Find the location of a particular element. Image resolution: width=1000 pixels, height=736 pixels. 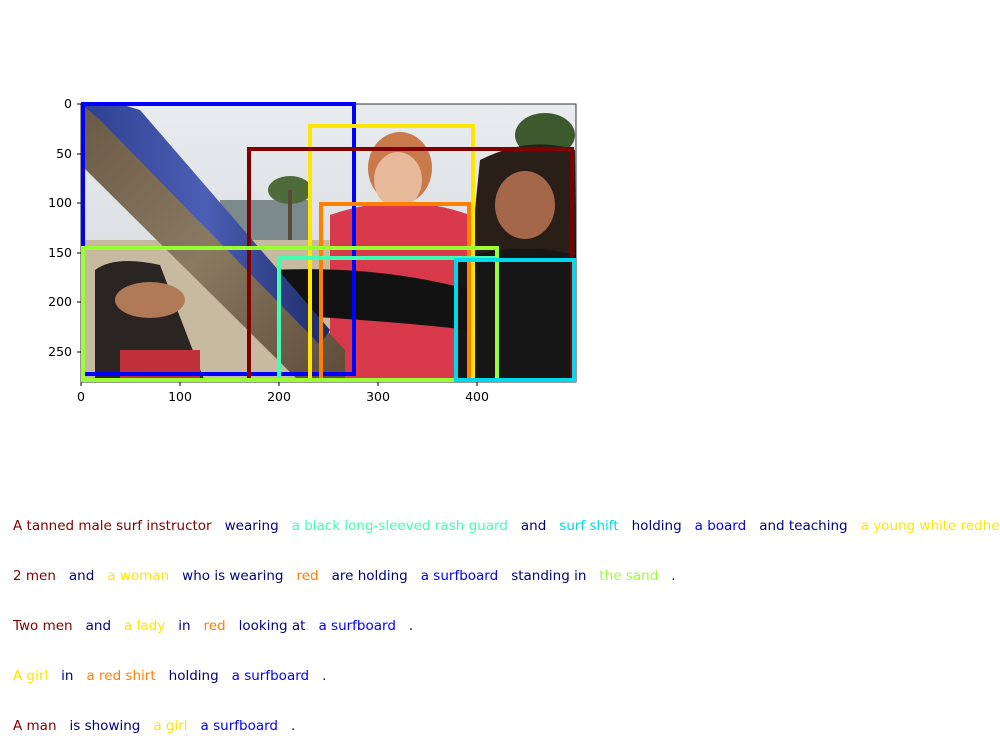

caption-phrase: A tanned male surf instructor is located at coordinates (112, 526).